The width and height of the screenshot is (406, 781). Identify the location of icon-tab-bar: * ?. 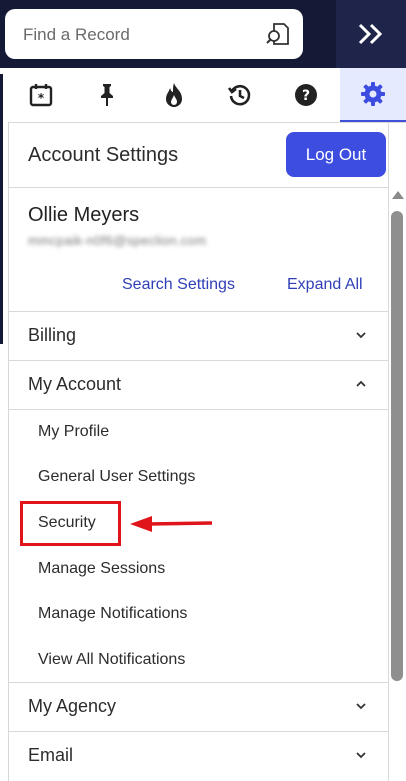
(207, 95).